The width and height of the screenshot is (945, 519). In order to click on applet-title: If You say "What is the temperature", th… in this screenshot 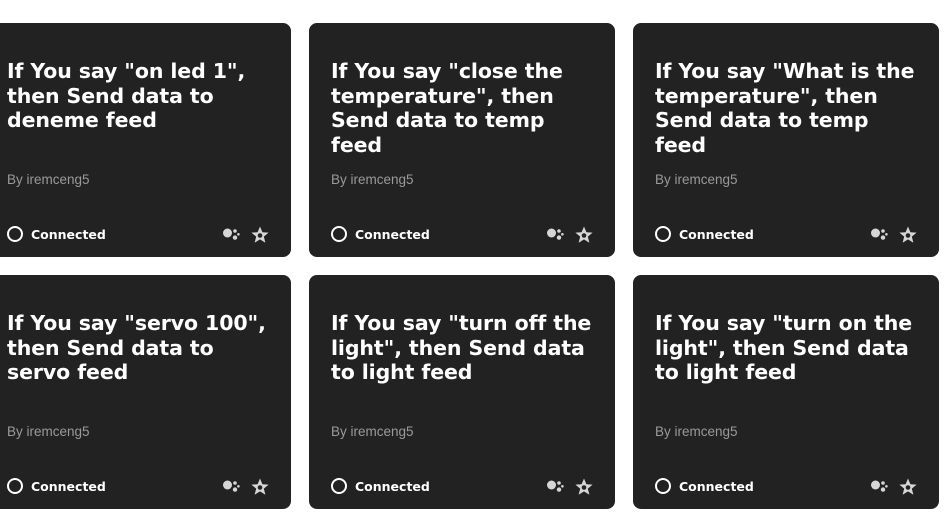, I will do `click(785, 108)`.